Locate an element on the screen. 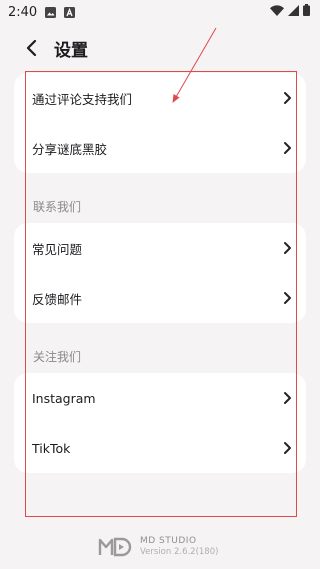  status-time: 2:40 is located at coordinates (23, 12).